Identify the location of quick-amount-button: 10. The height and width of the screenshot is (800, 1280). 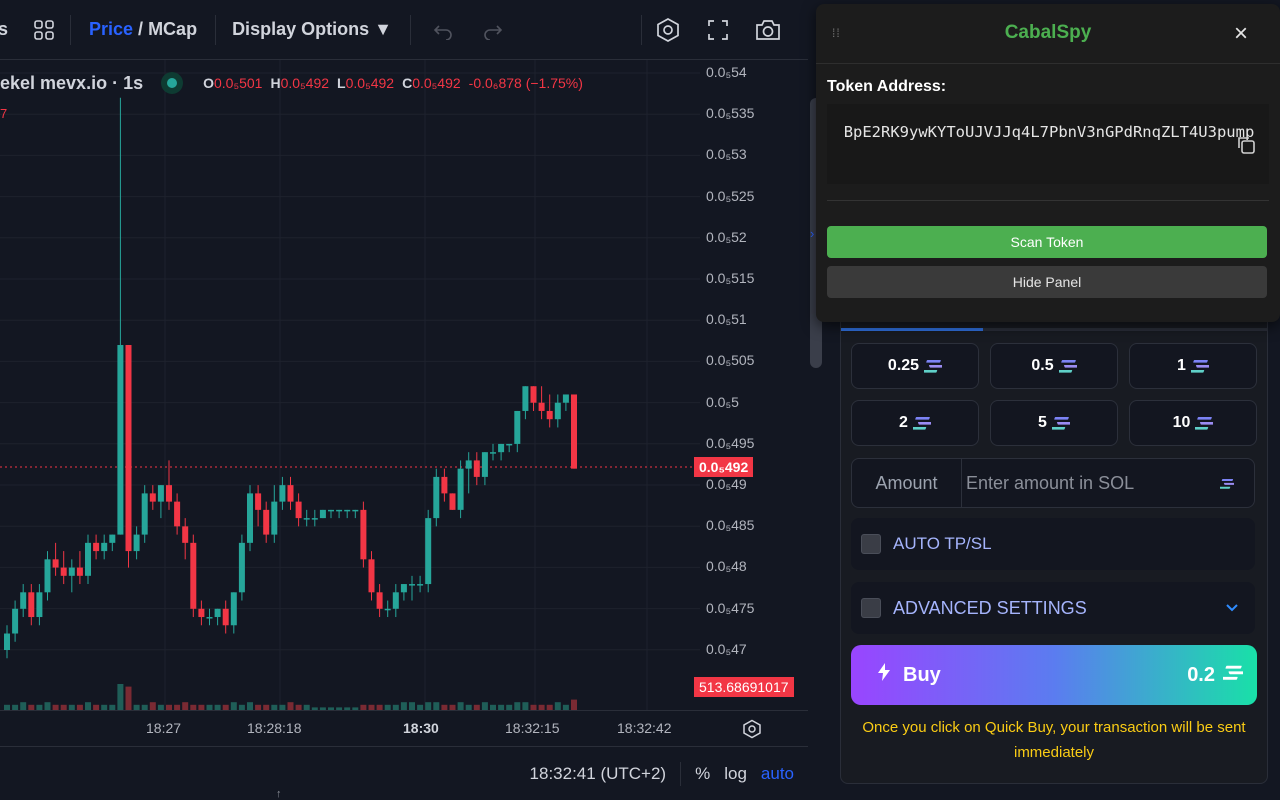
(1193, 423).